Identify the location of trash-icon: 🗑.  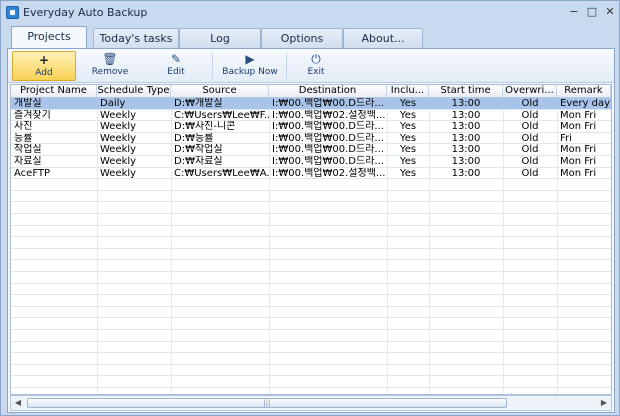
(110, 59).